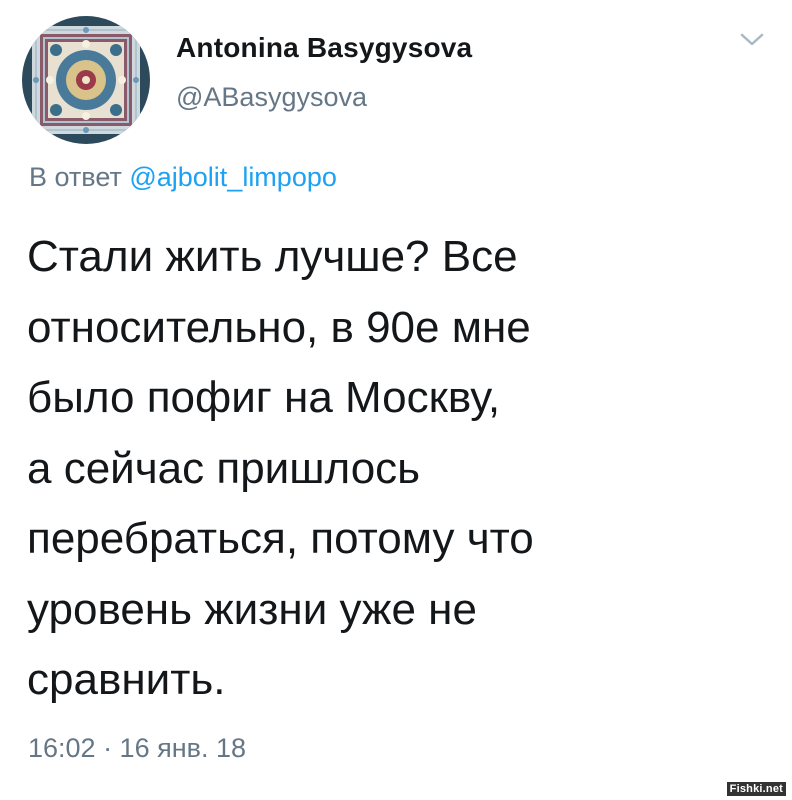  Describe the element at coordinates (756, 789) in the screenshot. I see `watermark-logo: Fishki.net` at that location.